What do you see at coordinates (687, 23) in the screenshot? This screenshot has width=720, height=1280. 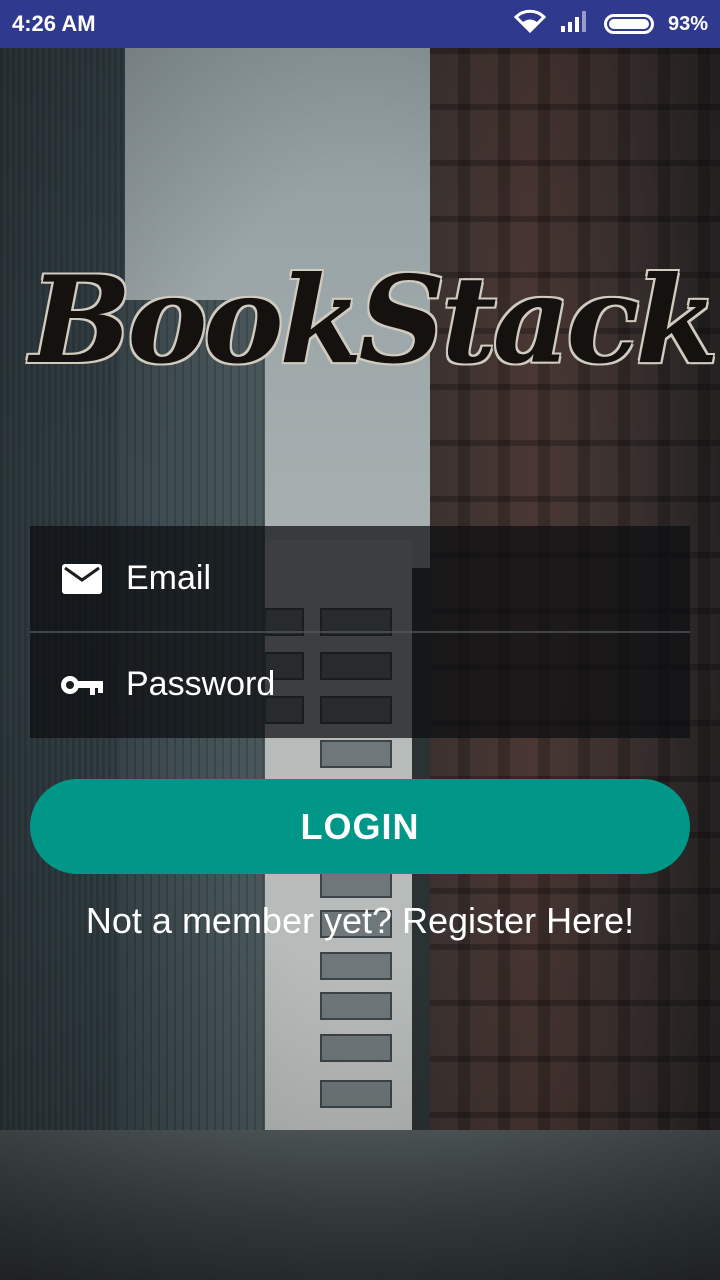 I see `battery-percent: 93%` at bounding box center [687, 23].